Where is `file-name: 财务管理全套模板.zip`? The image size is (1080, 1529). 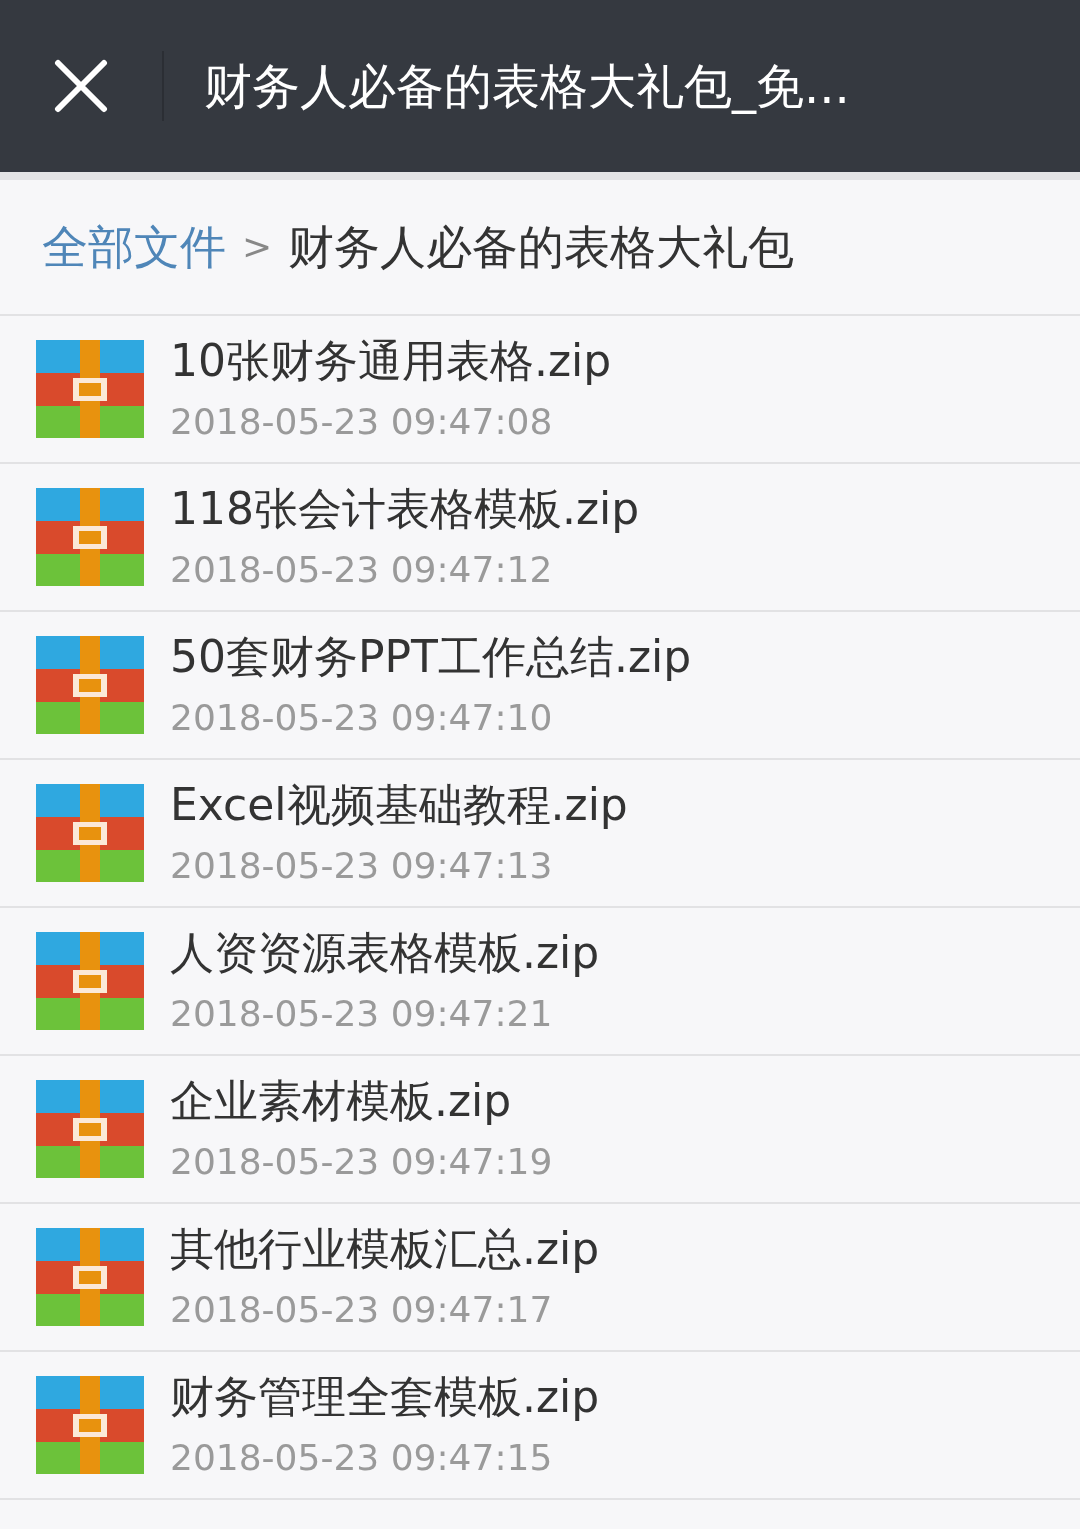 file-name: 财务管理全套模板.zip is located at coordinates (385, 1397).